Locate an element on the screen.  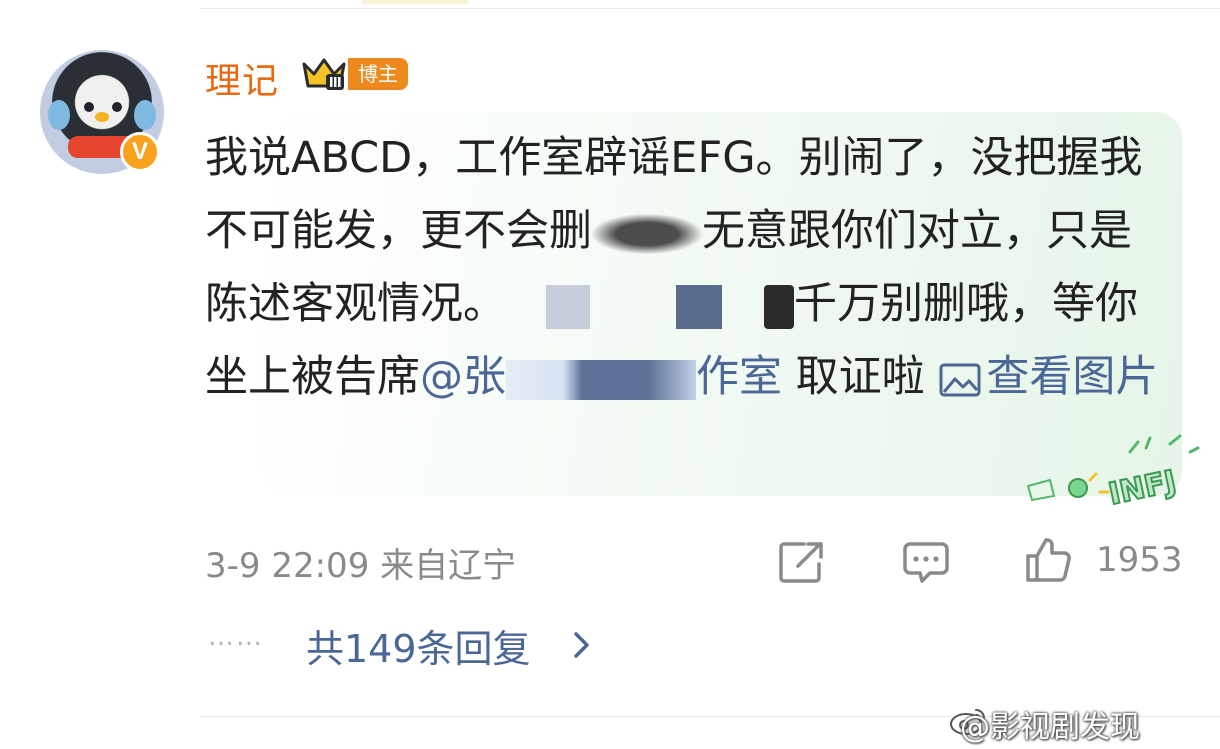
verified-badge-icon: V is located at coordinates (140, 152).